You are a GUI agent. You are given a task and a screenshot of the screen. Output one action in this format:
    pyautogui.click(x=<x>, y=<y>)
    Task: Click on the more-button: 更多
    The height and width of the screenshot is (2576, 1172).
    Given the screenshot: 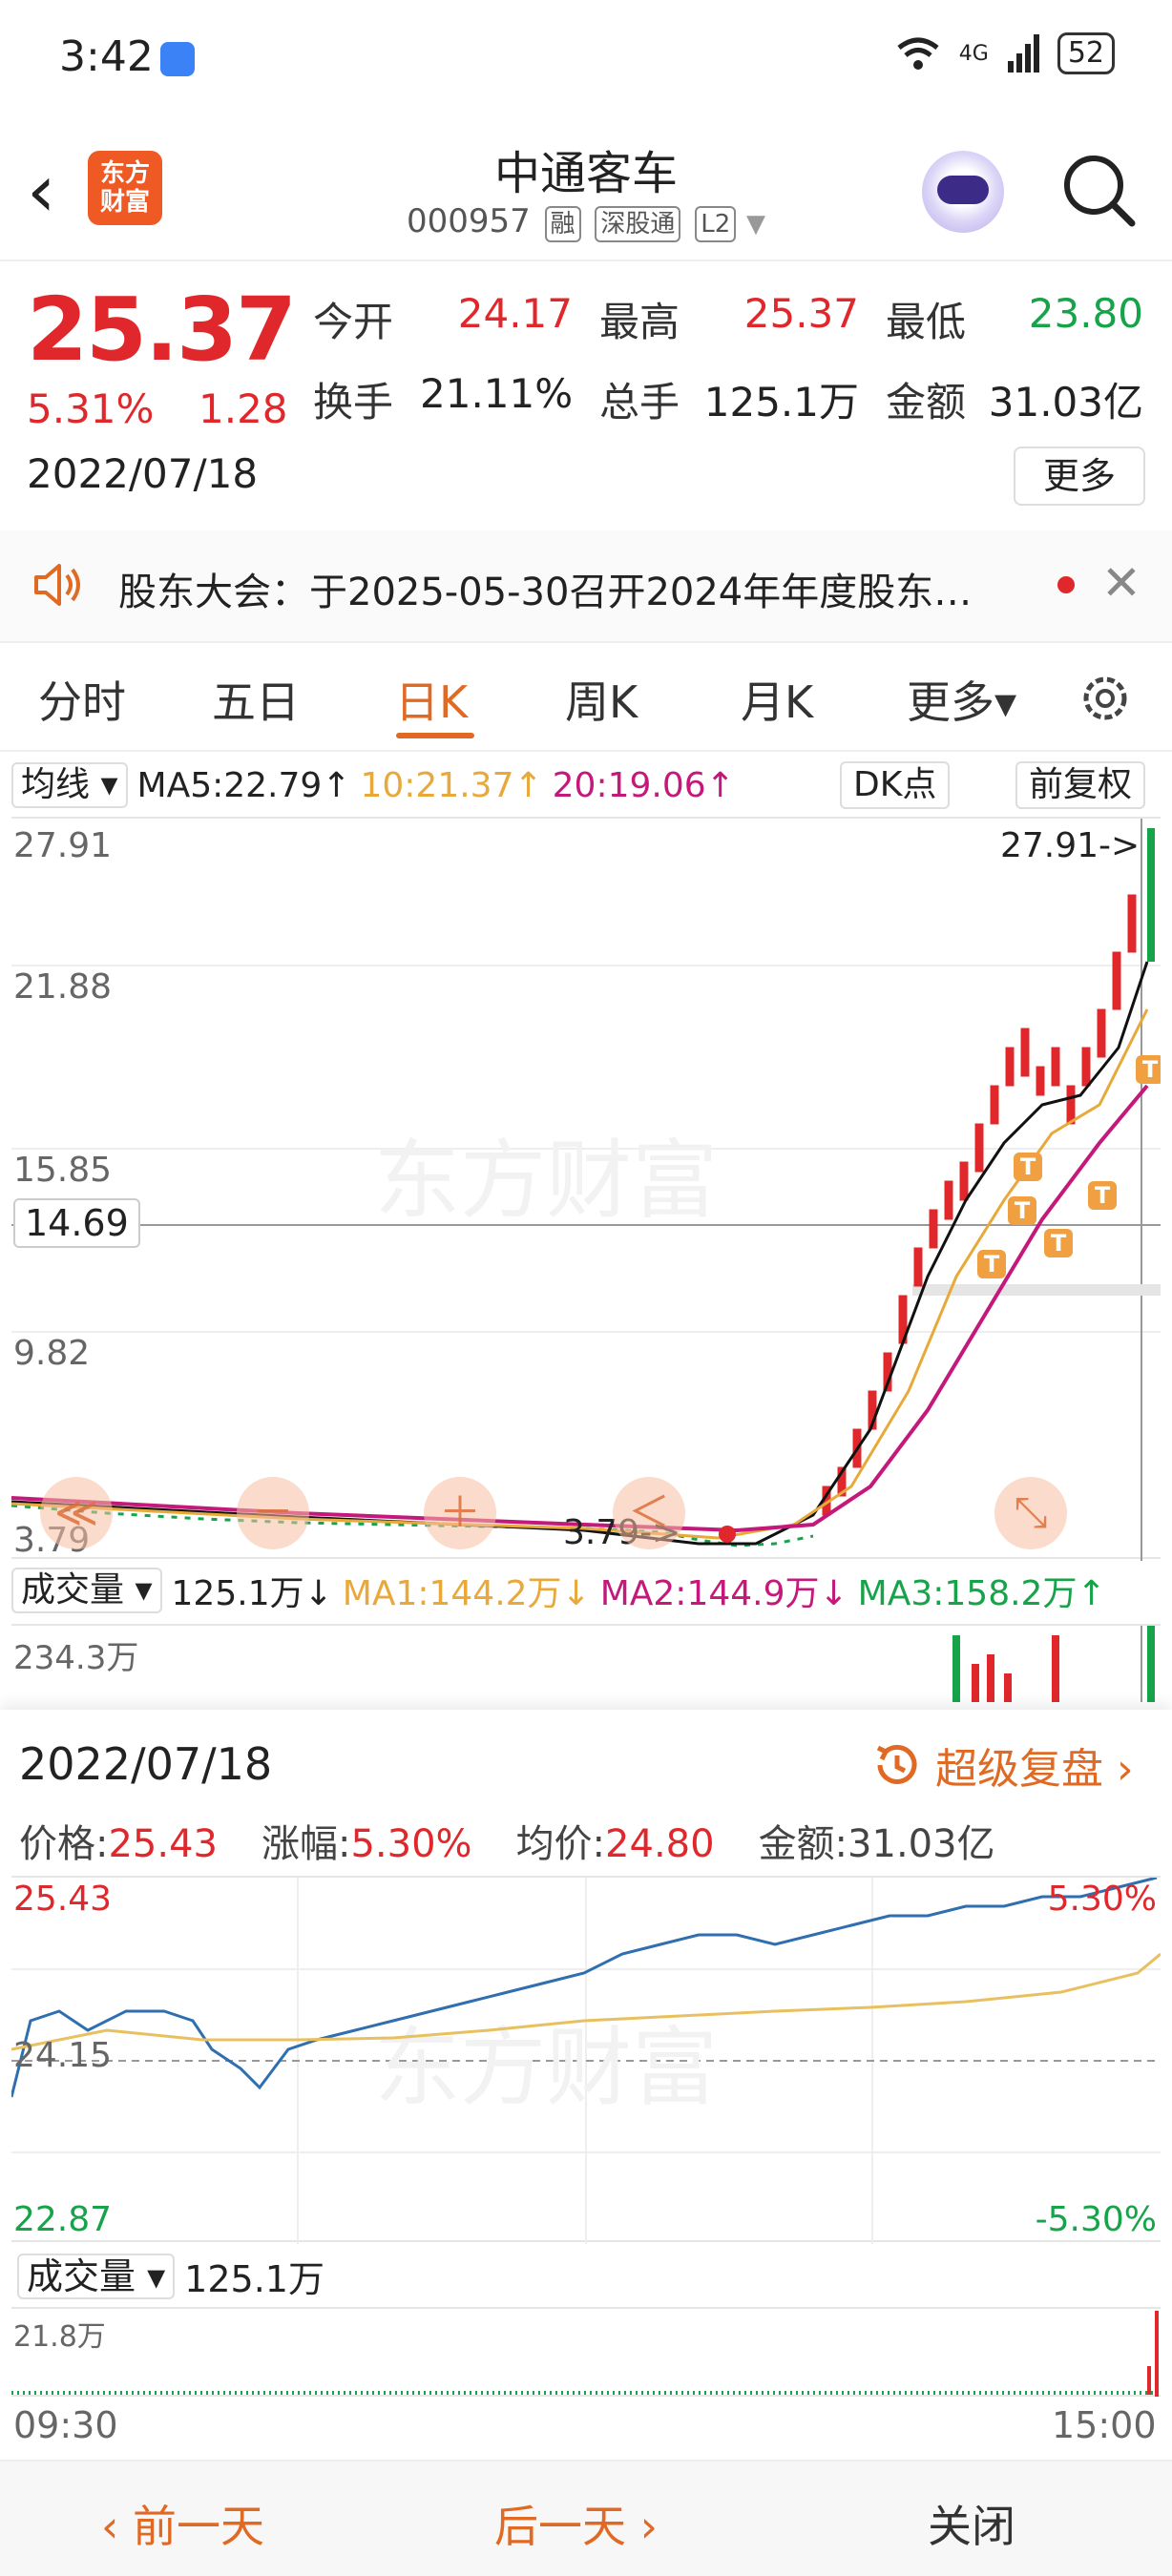 What is the action you would take?
    pyautogui.click(x=1079, y=476)
    